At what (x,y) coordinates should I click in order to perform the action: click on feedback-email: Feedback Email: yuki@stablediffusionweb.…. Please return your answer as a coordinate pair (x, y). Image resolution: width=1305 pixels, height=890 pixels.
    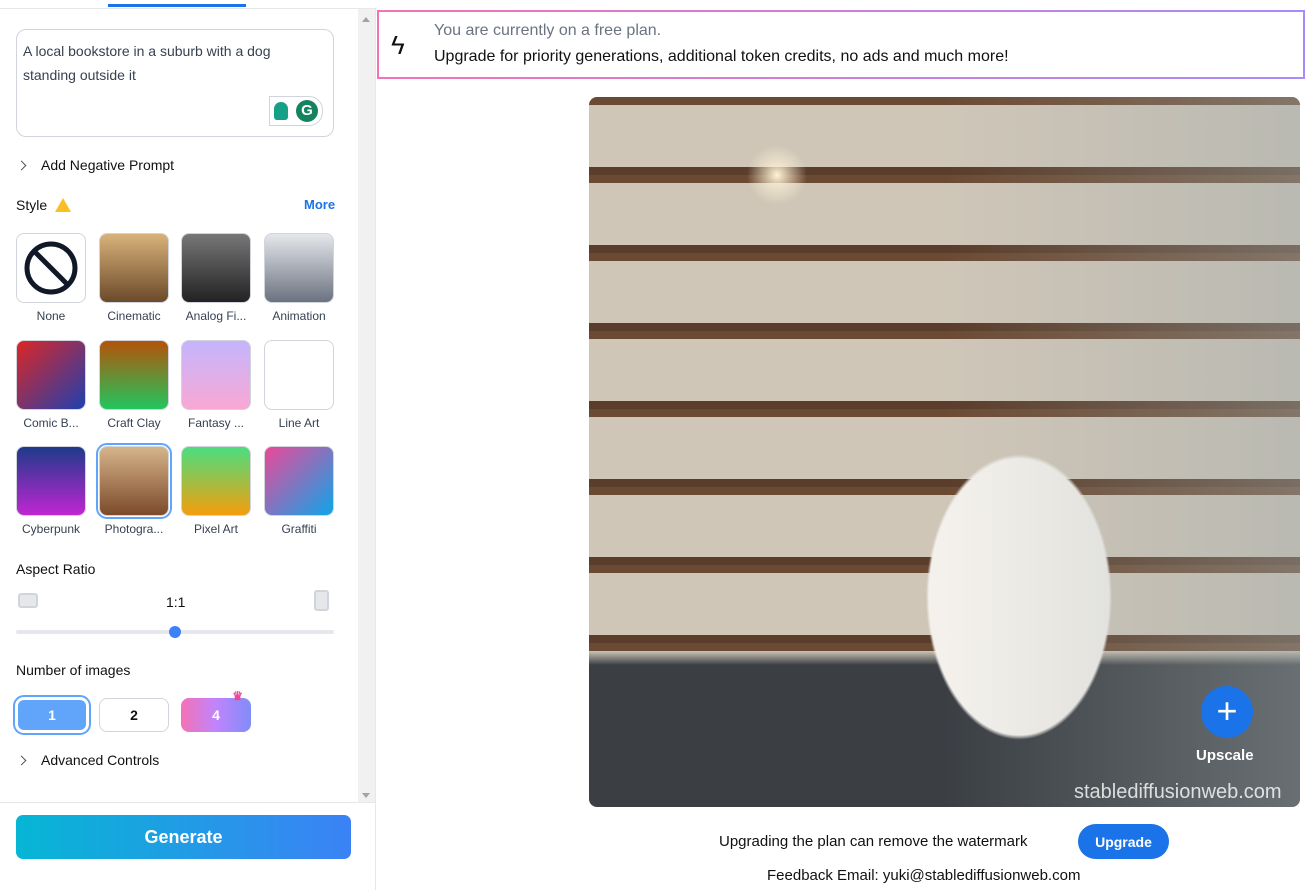
    Looking at the image, I should click on (924, 875).